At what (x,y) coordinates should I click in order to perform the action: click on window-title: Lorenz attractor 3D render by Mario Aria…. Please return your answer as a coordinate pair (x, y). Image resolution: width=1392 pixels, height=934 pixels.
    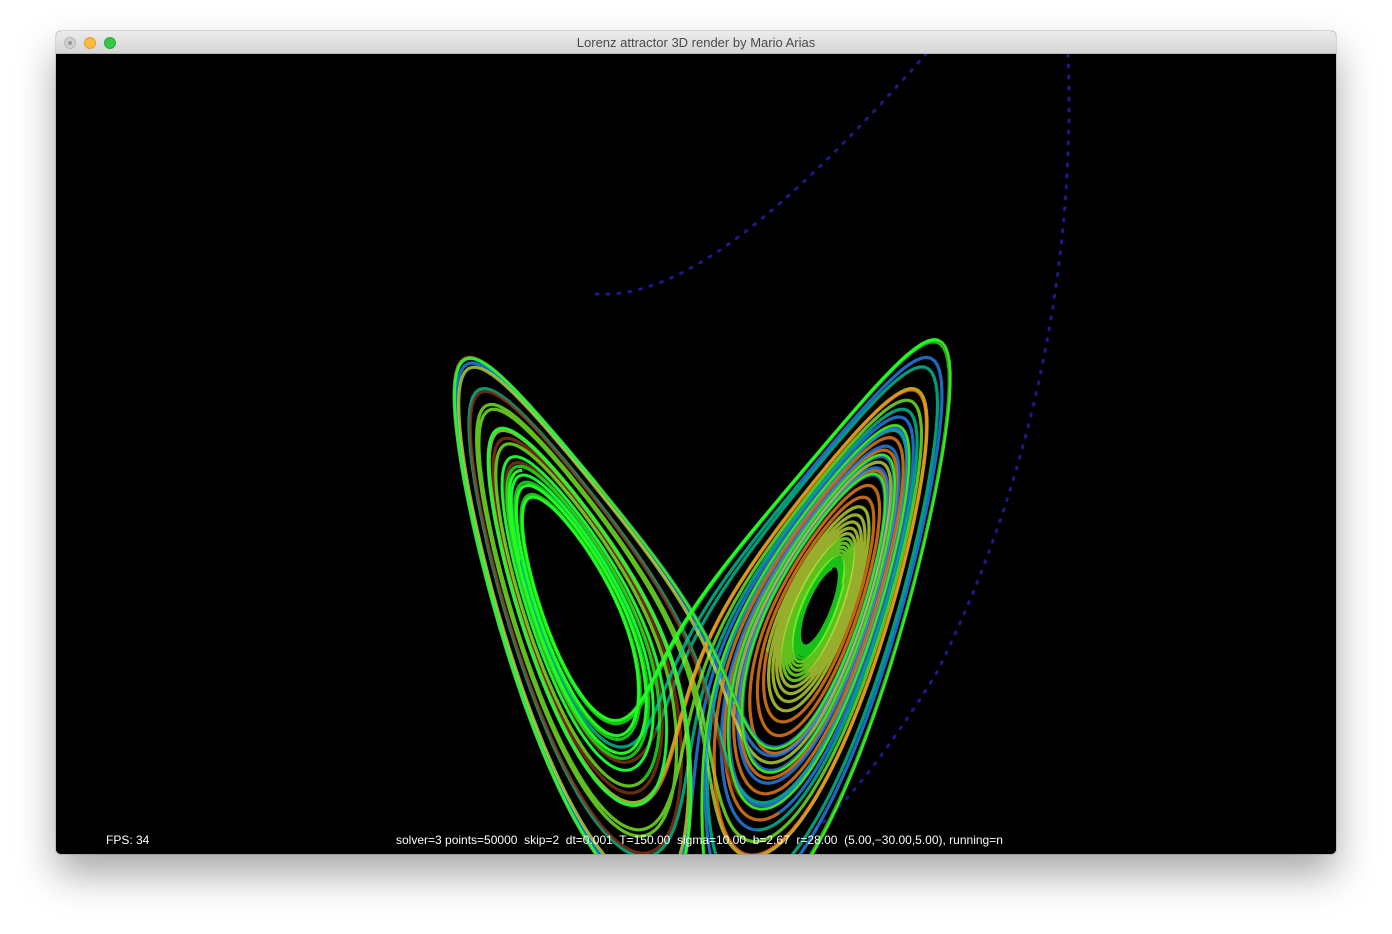
    Looking at the image, I should click on (696, 42).